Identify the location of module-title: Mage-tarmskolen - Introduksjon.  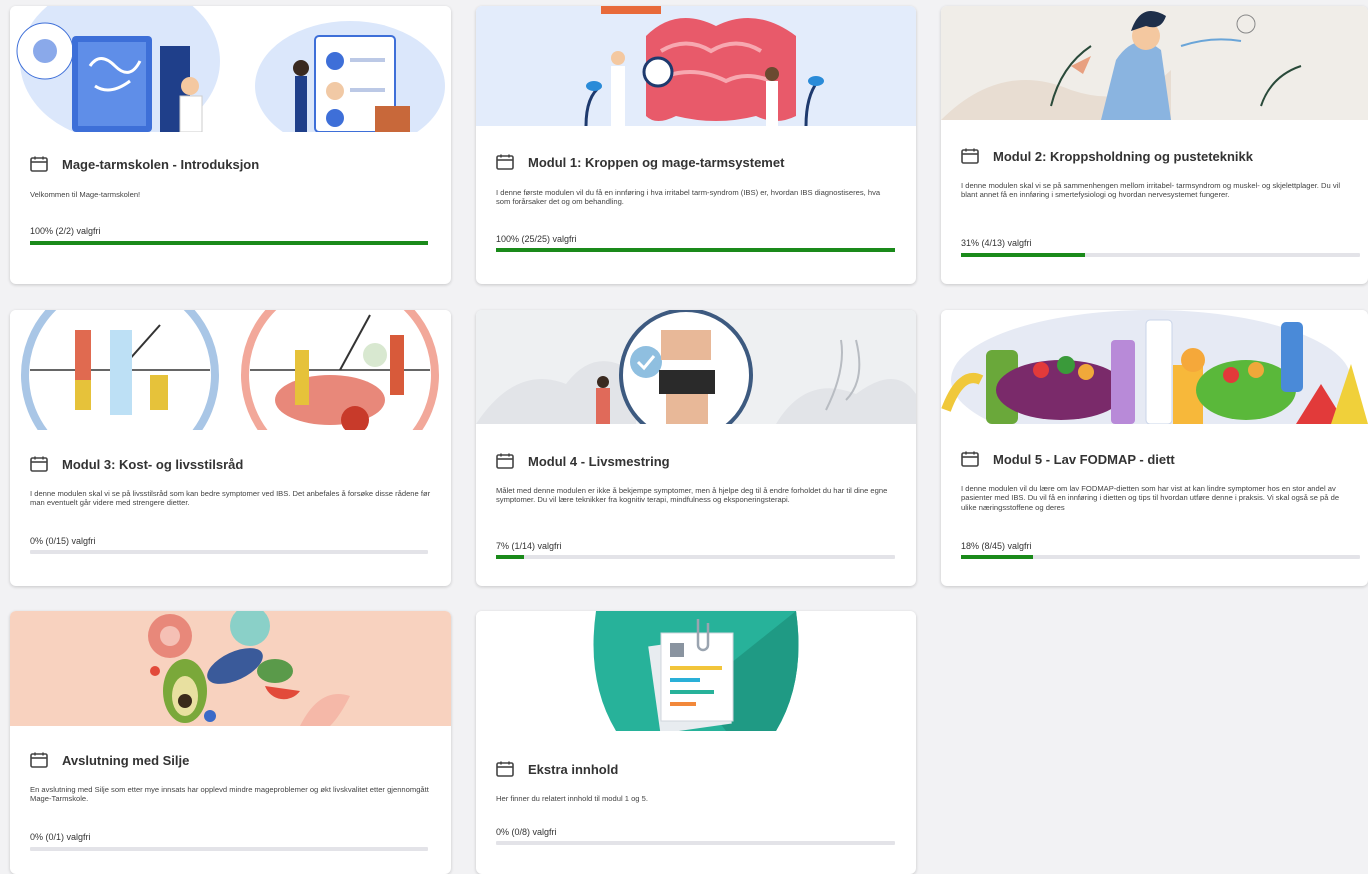
(160, 164).